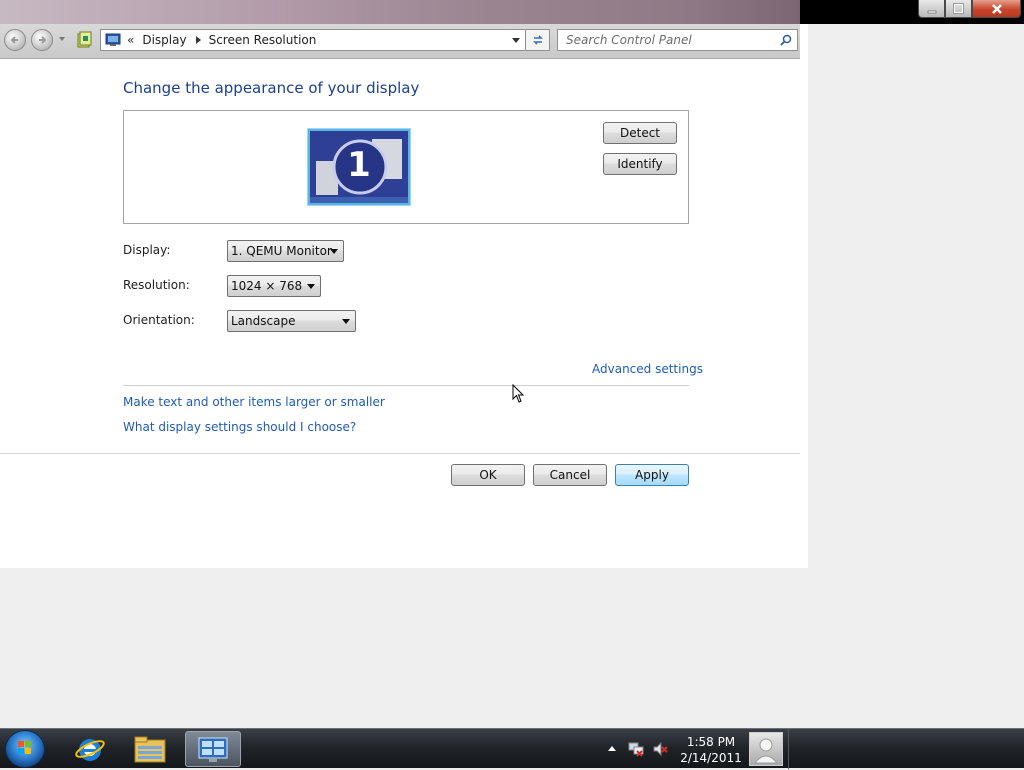 The width and height of the screenshot is (1024, 770). I want to click on resolution-select: 1024 × 768, so click(274, 286).